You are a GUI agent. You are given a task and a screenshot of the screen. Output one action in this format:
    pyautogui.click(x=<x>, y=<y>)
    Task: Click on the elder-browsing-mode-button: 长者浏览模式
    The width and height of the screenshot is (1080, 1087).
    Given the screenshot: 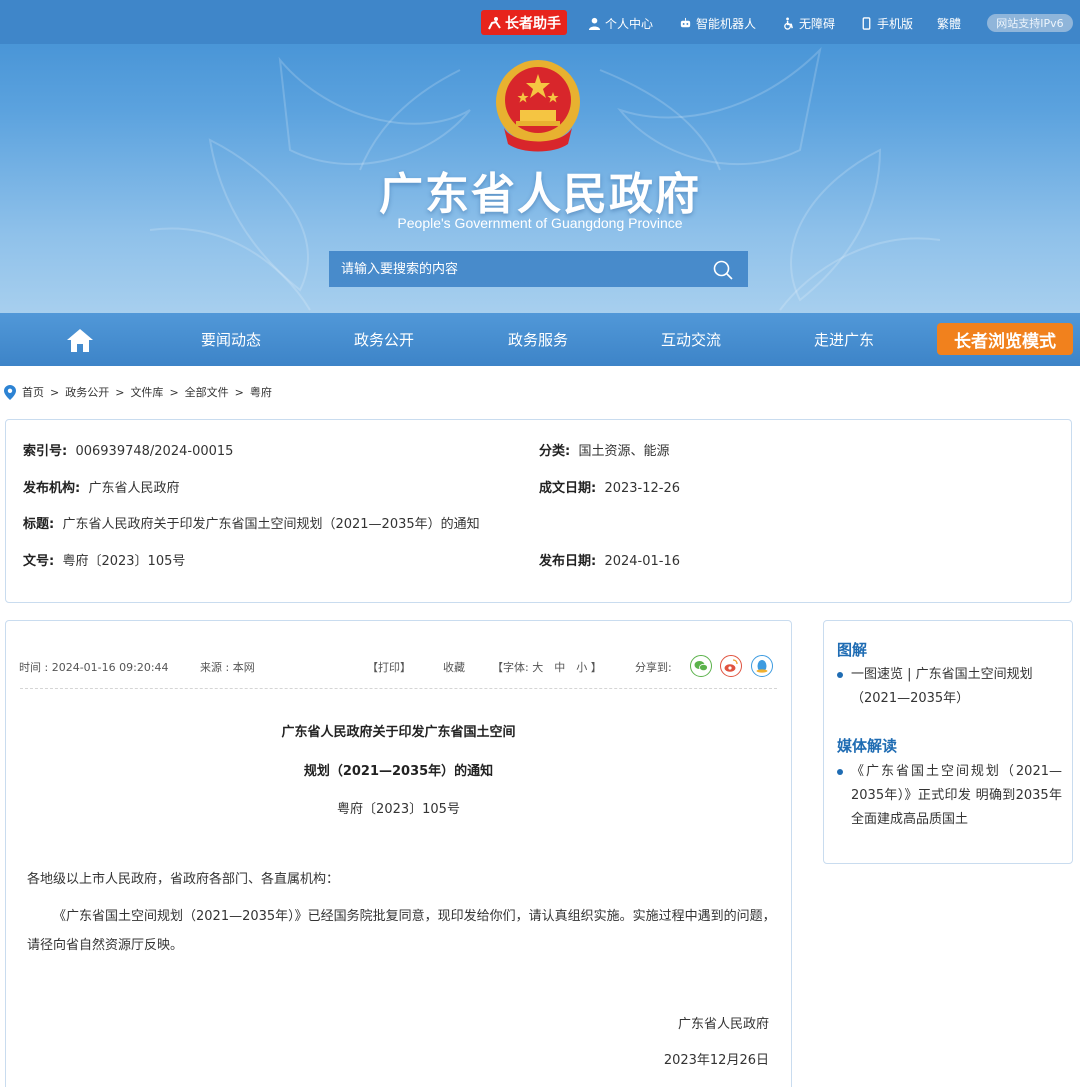 What is the action you would take?
    pyautogui.click(x=1005, y=339)
    